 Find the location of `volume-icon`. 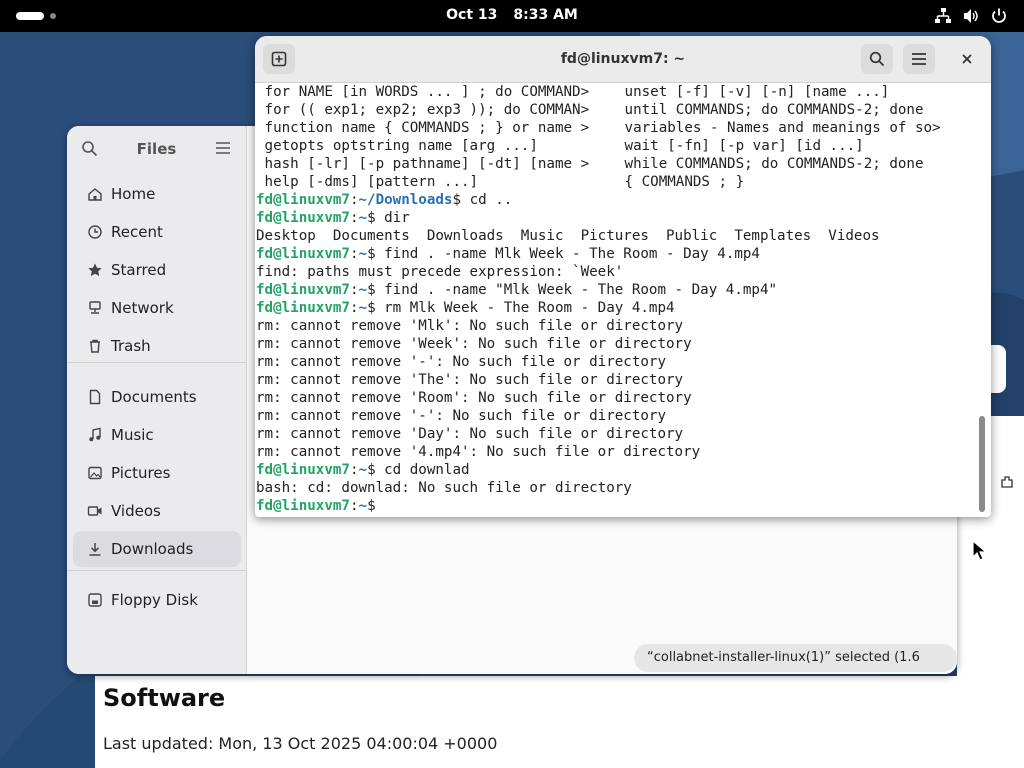

volume-icon is located at coordinates (971, 16).